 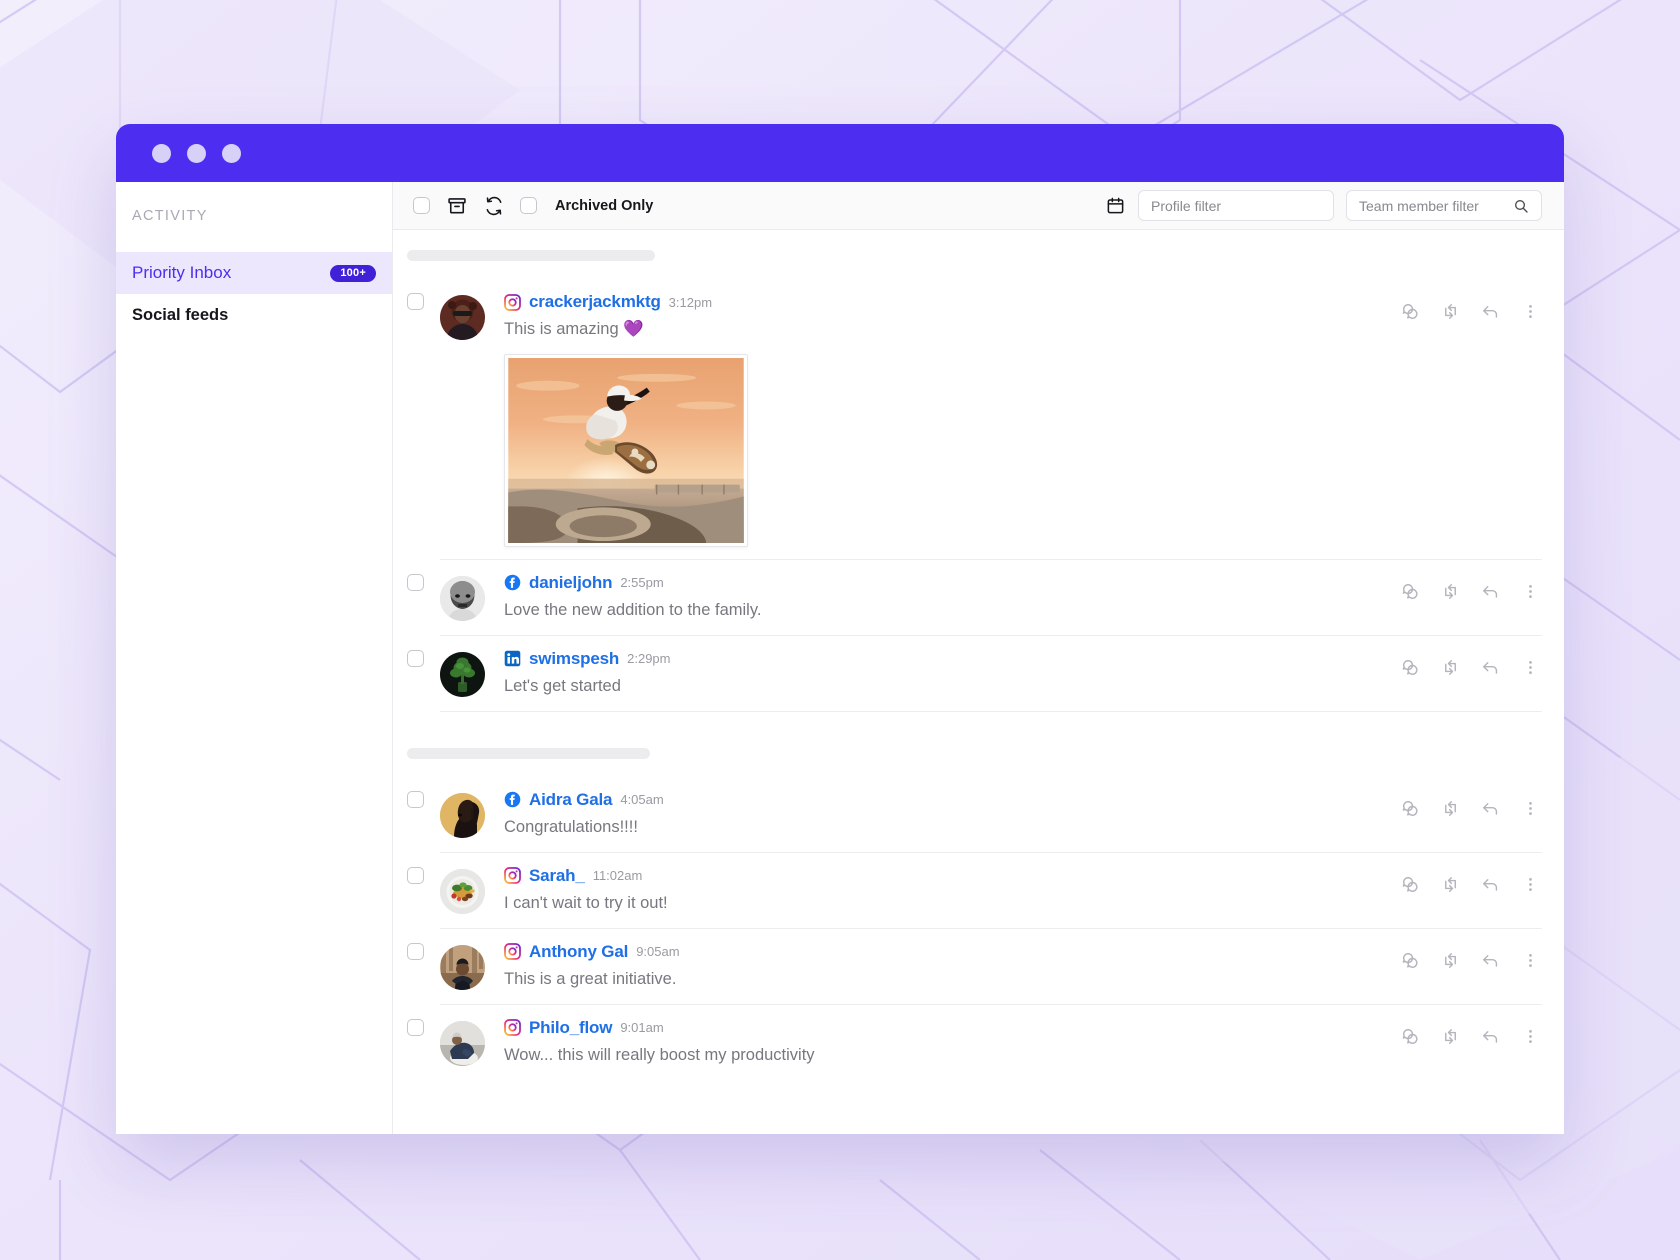 I want to click on linkedin-icon, so click(x=512, y=658).